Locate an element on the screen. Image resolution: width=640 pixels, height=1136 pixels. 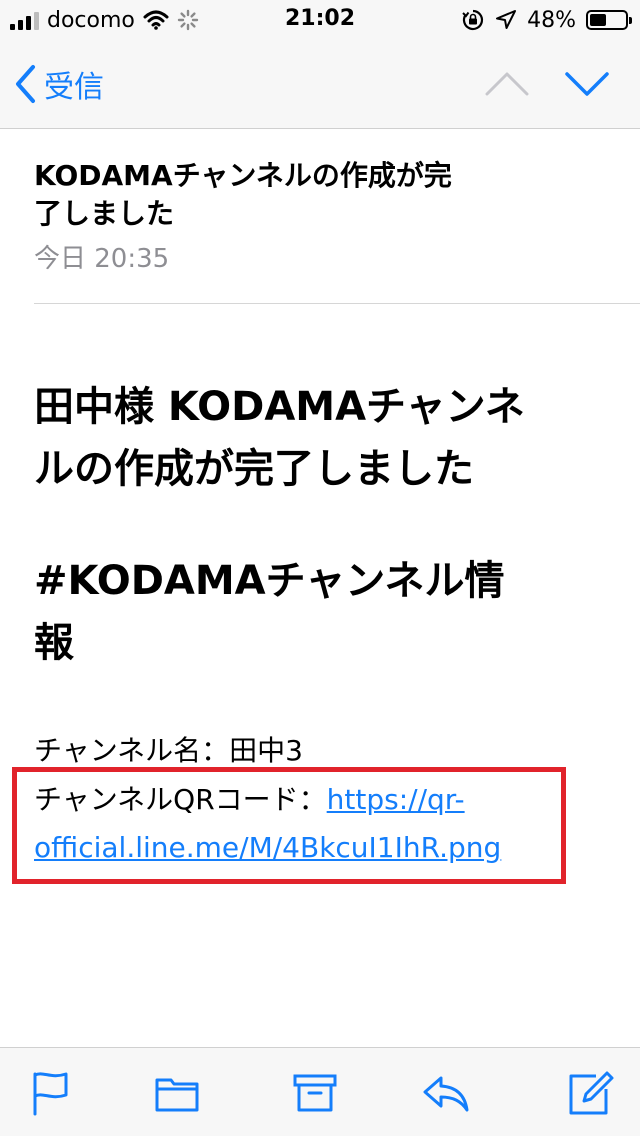
compose-icon is located at coordinates (591, 1093).